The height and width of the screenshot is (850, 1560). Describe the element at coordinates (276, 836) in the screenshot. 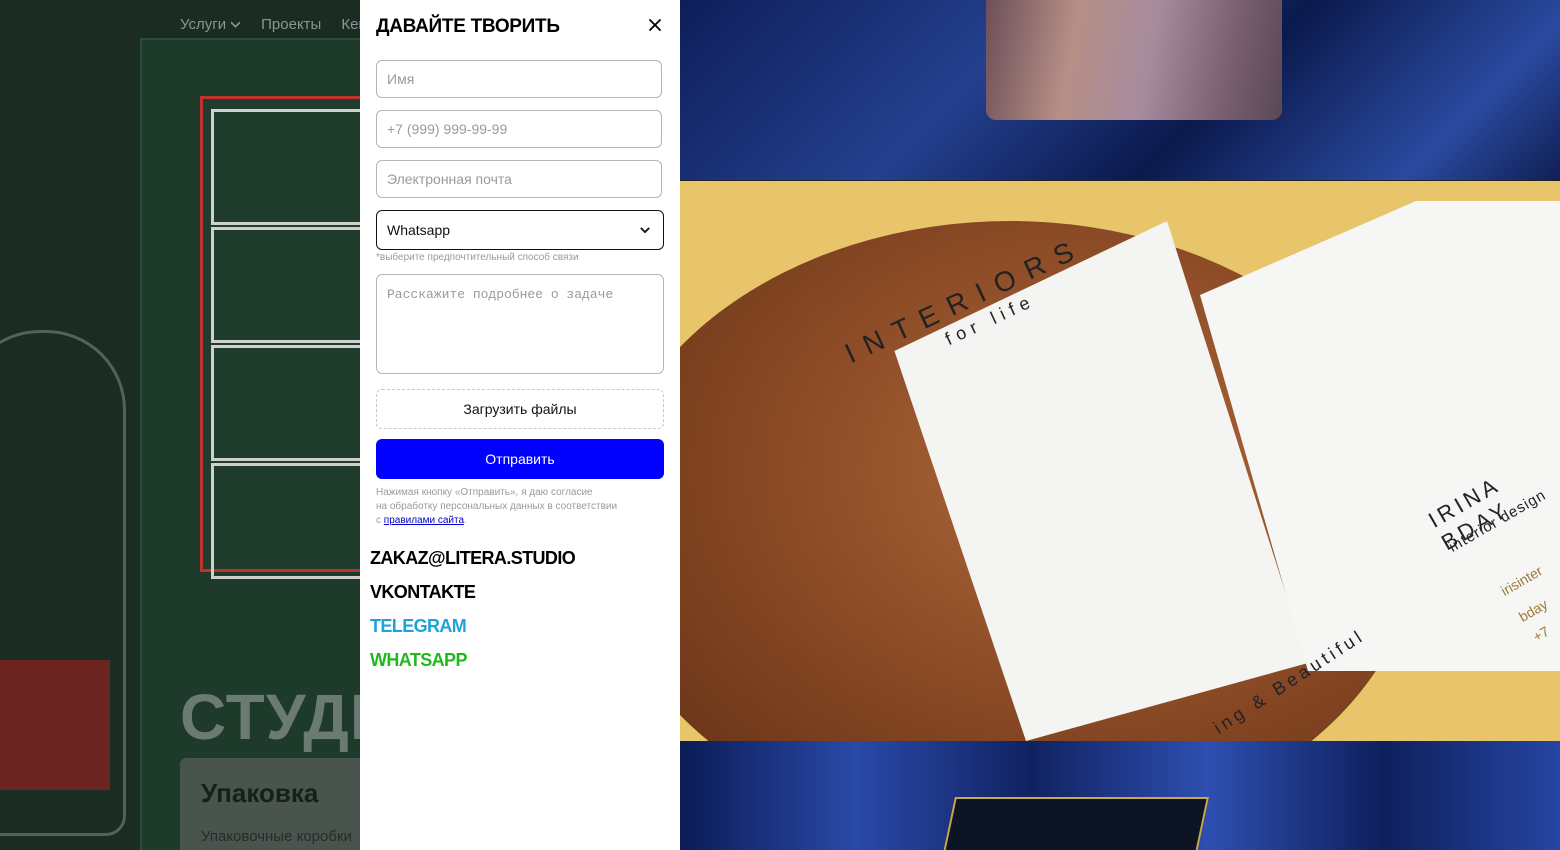

I see `service-card-subtitle: Упаковочные коробки` at that location.